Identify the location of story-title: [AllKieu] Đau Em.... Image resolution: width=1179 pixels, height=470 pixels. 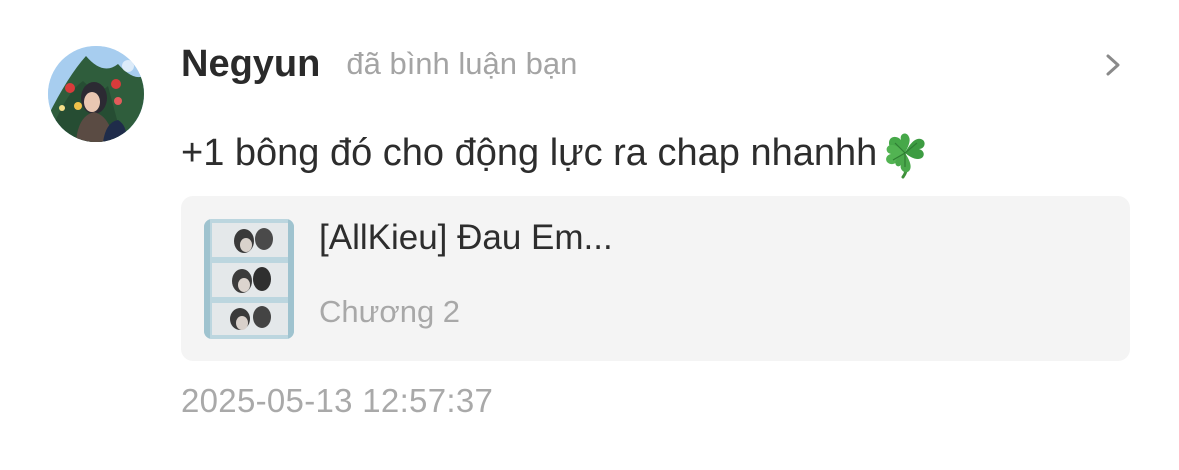
(466, 237).